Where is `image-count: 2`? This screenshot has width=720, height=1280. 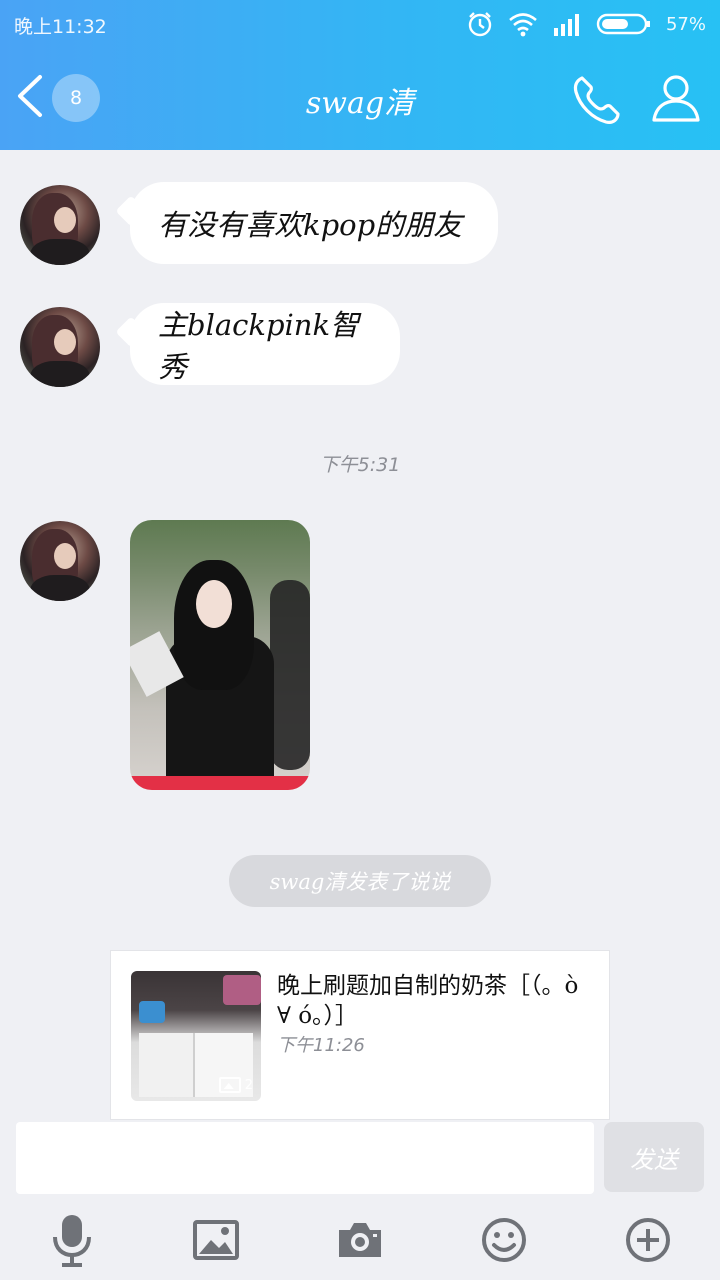
image-count: 2 is located at coordinates (235, 1085).